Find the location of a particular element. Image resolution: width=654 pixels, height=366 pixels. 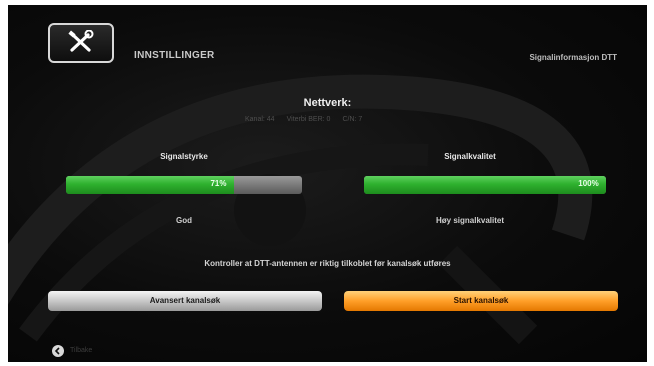

signal-quality-value: 100% is located at coordinates (588, 183).